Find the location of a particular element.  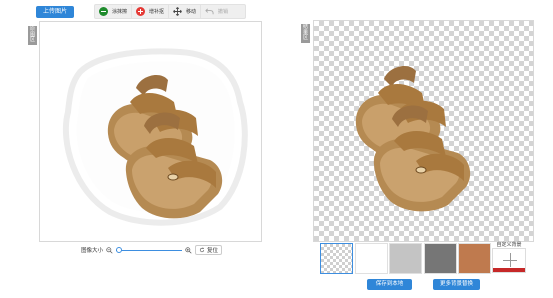

zoom-controls: 图像大小 复位 is located at coordinates (152, 250).